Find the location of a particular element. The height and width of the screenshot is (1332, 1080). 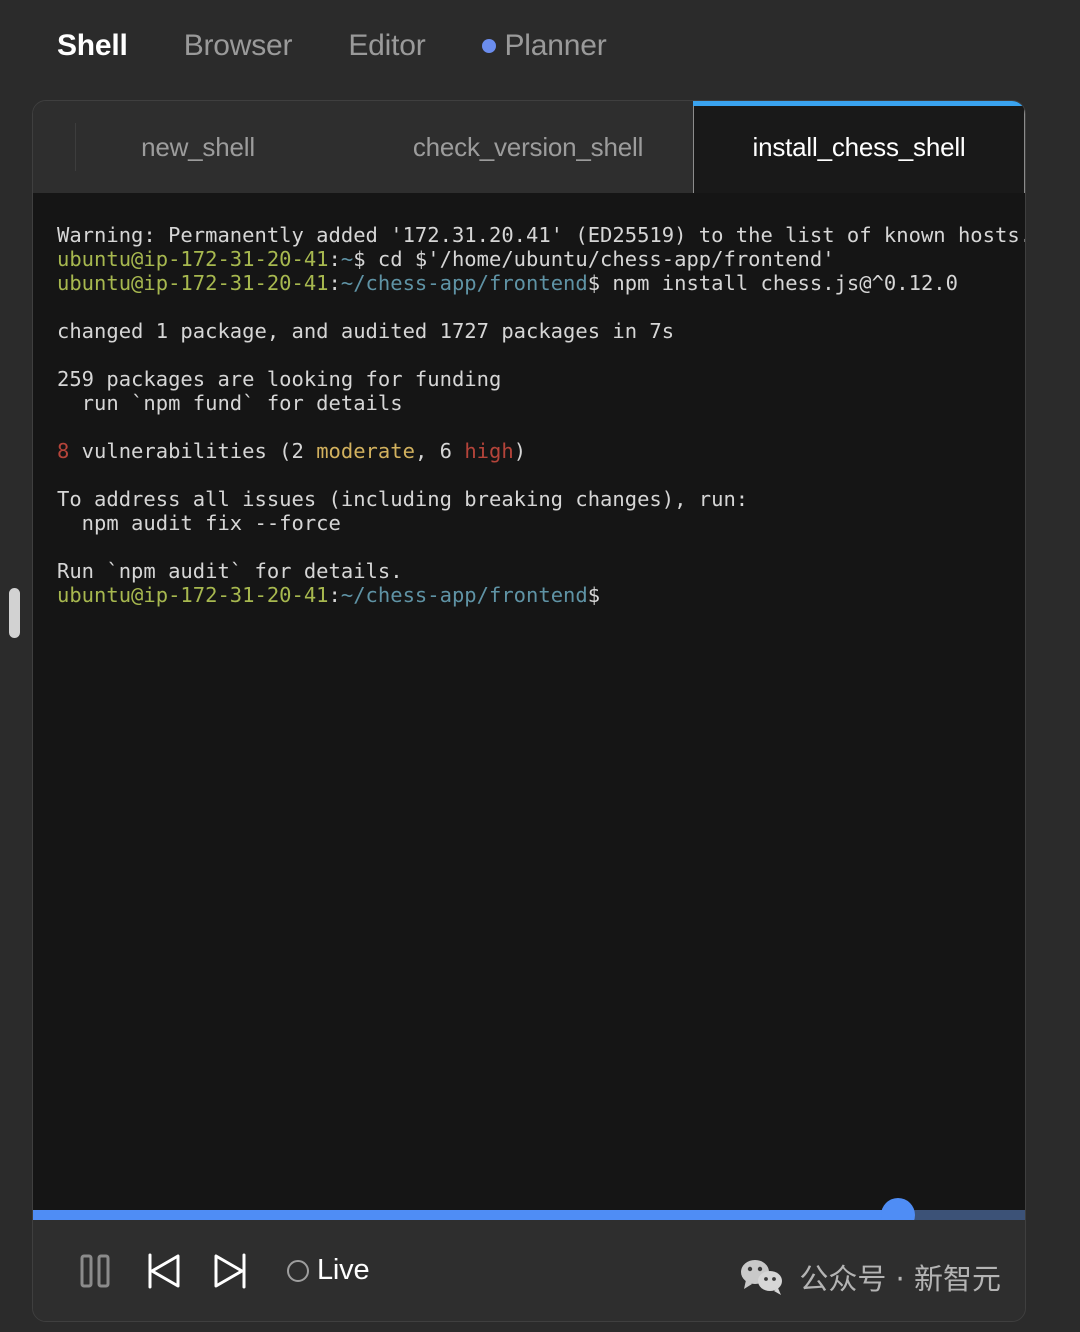

terminal-text-segment: Run `npm audit` for details. is located at coordinates (230, 571).